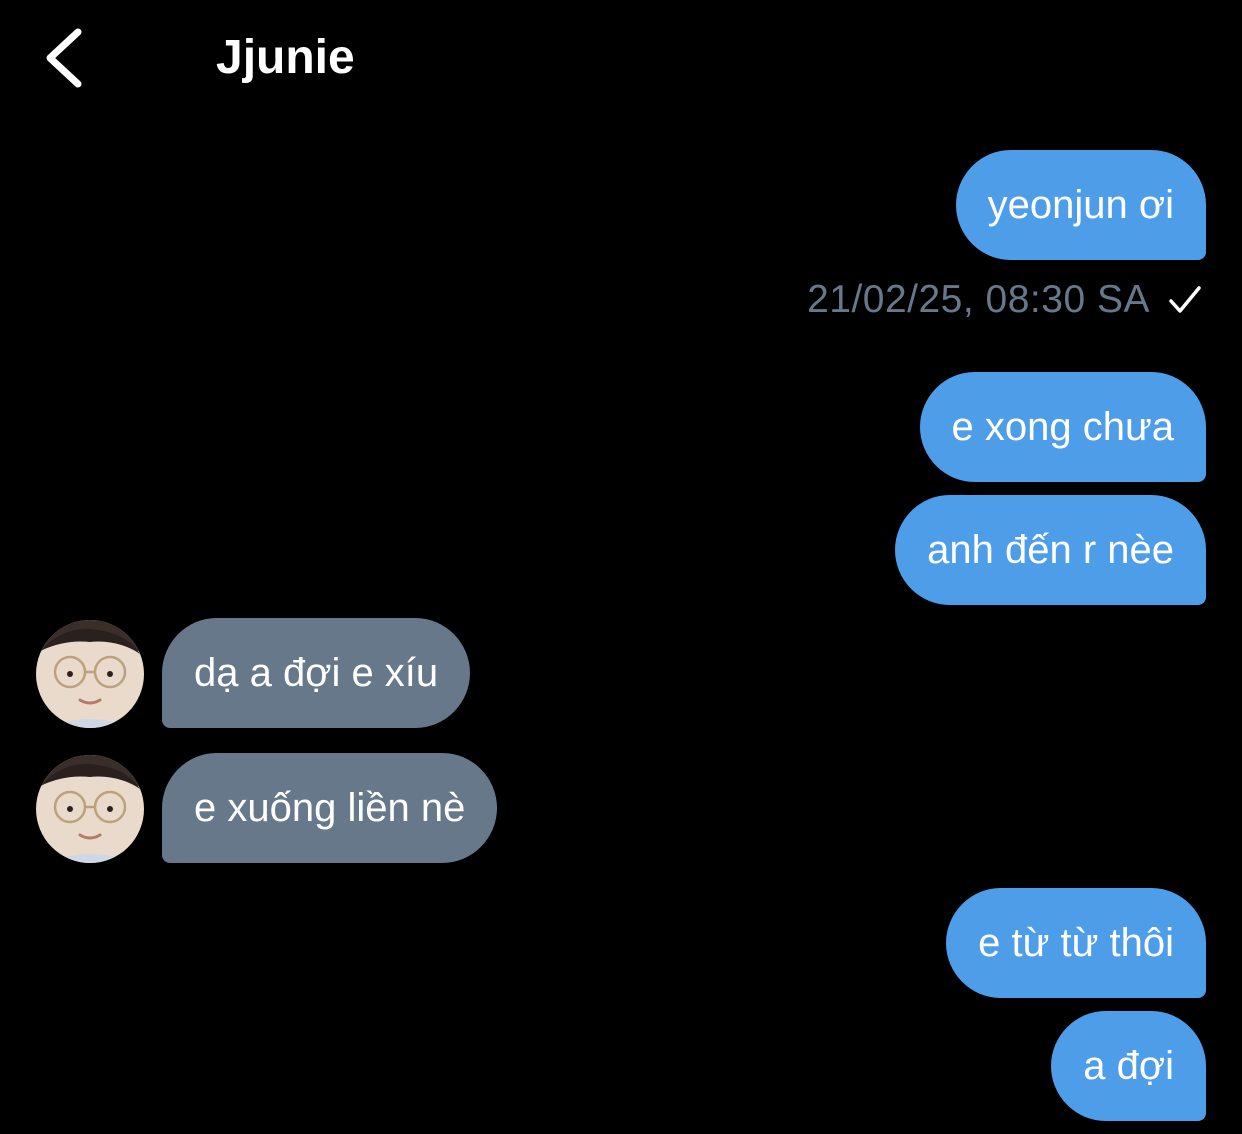  I want to click on message-bubble-sent: yeonjun ơi, so click(1080, 205).